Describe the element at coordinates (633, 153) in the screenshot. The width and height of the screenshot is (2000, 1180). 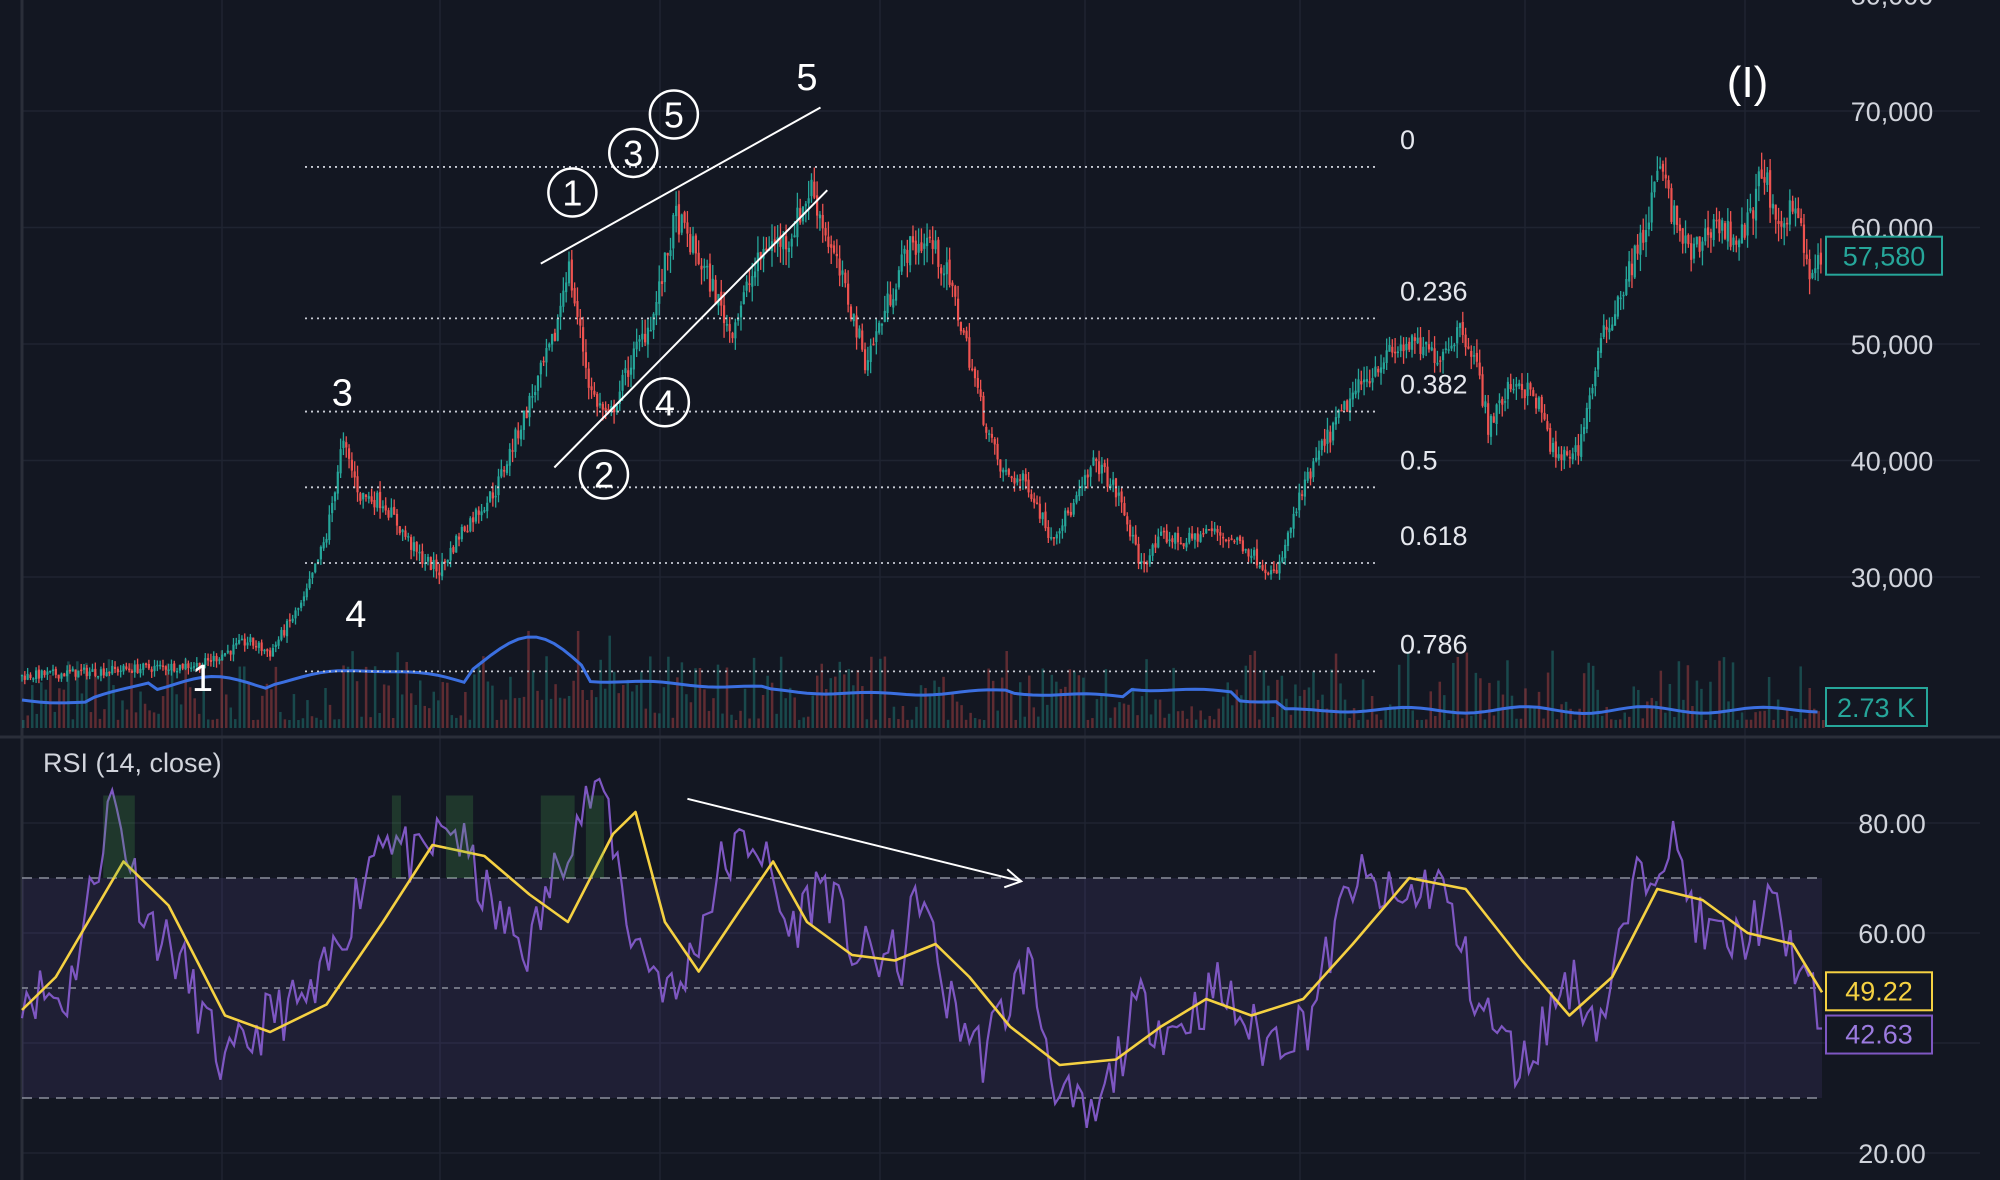
I see `wave-number: 3` at that location.